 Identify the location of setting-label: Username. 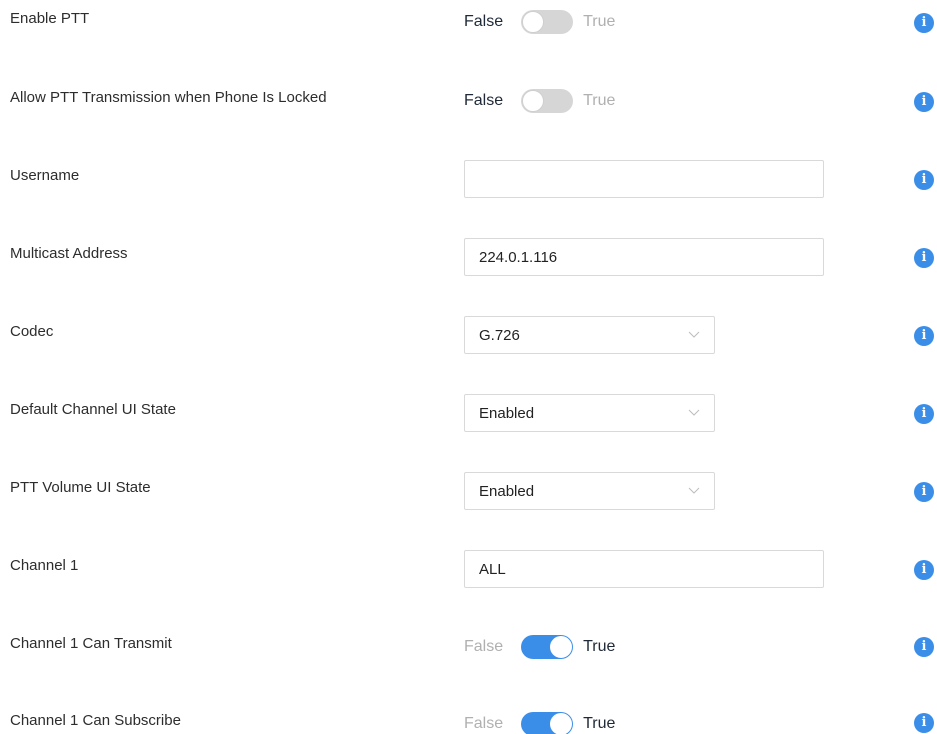
(45, 175).